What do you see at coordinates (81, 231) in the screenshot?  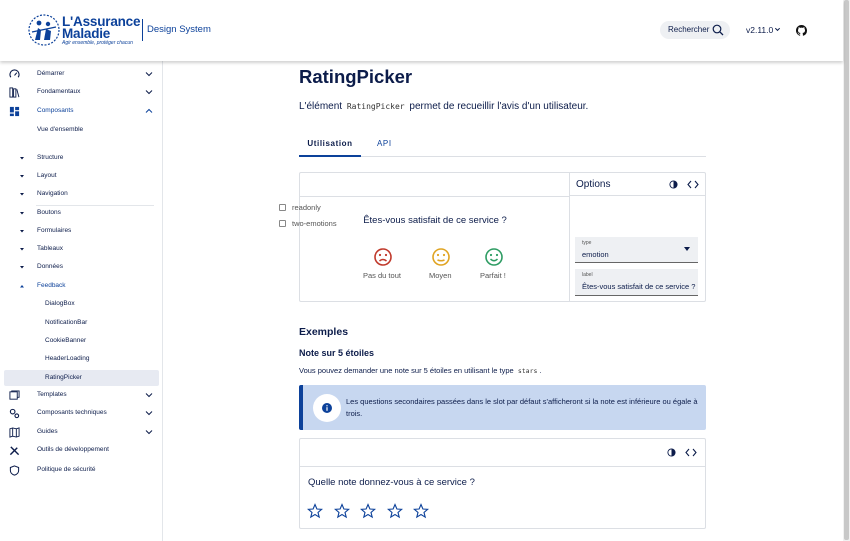 I see `sidebar-item-formulaires: Formulaires` at bounding box center [81, 231].